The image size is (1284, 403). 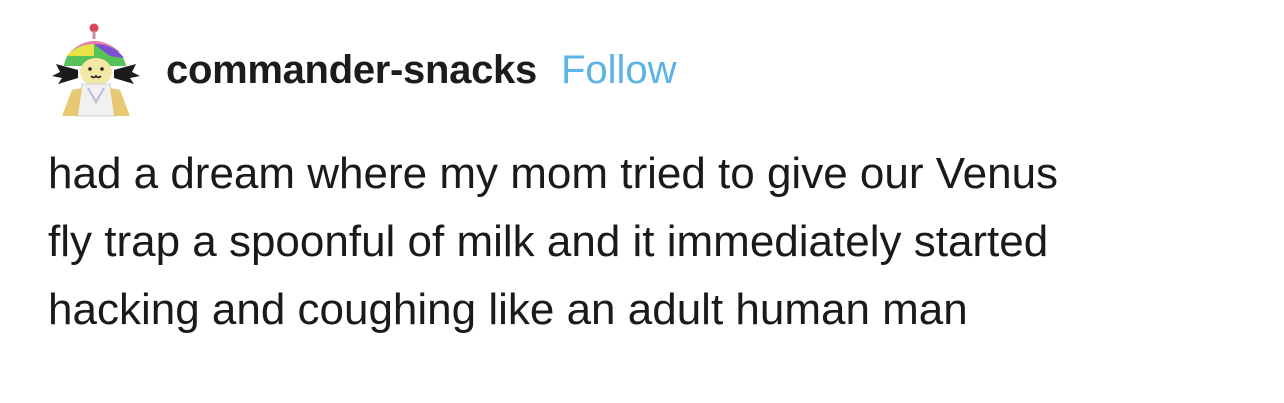 I want to click on username: commander-snacks, so click(x=351, y=70).